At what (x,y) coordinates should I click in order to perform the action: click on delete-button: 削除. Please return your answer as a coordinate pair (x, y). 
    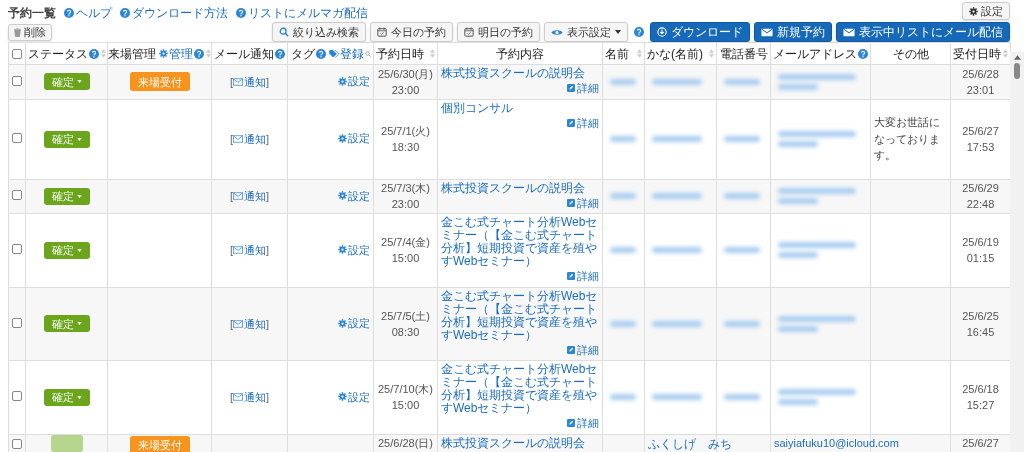
    Looking at the image, I should click on (30, 32).